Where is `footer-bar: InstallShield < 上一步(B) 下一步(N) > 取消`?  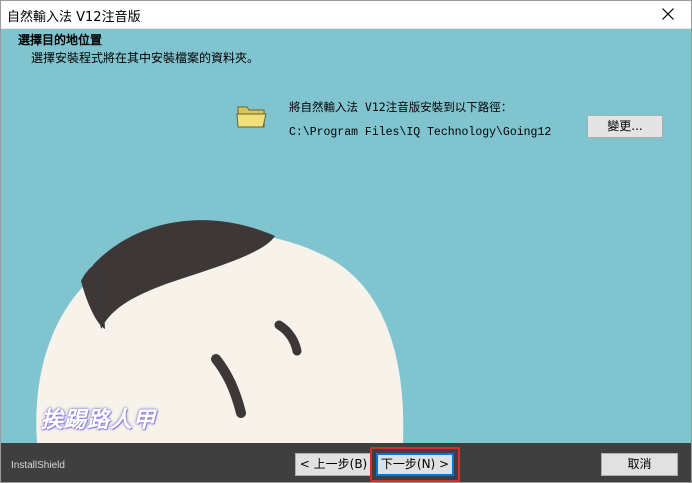 footer-bar: InstallShield < 上一步(B) 下一步(N) > 取消 is located at coordinates (346, 462).